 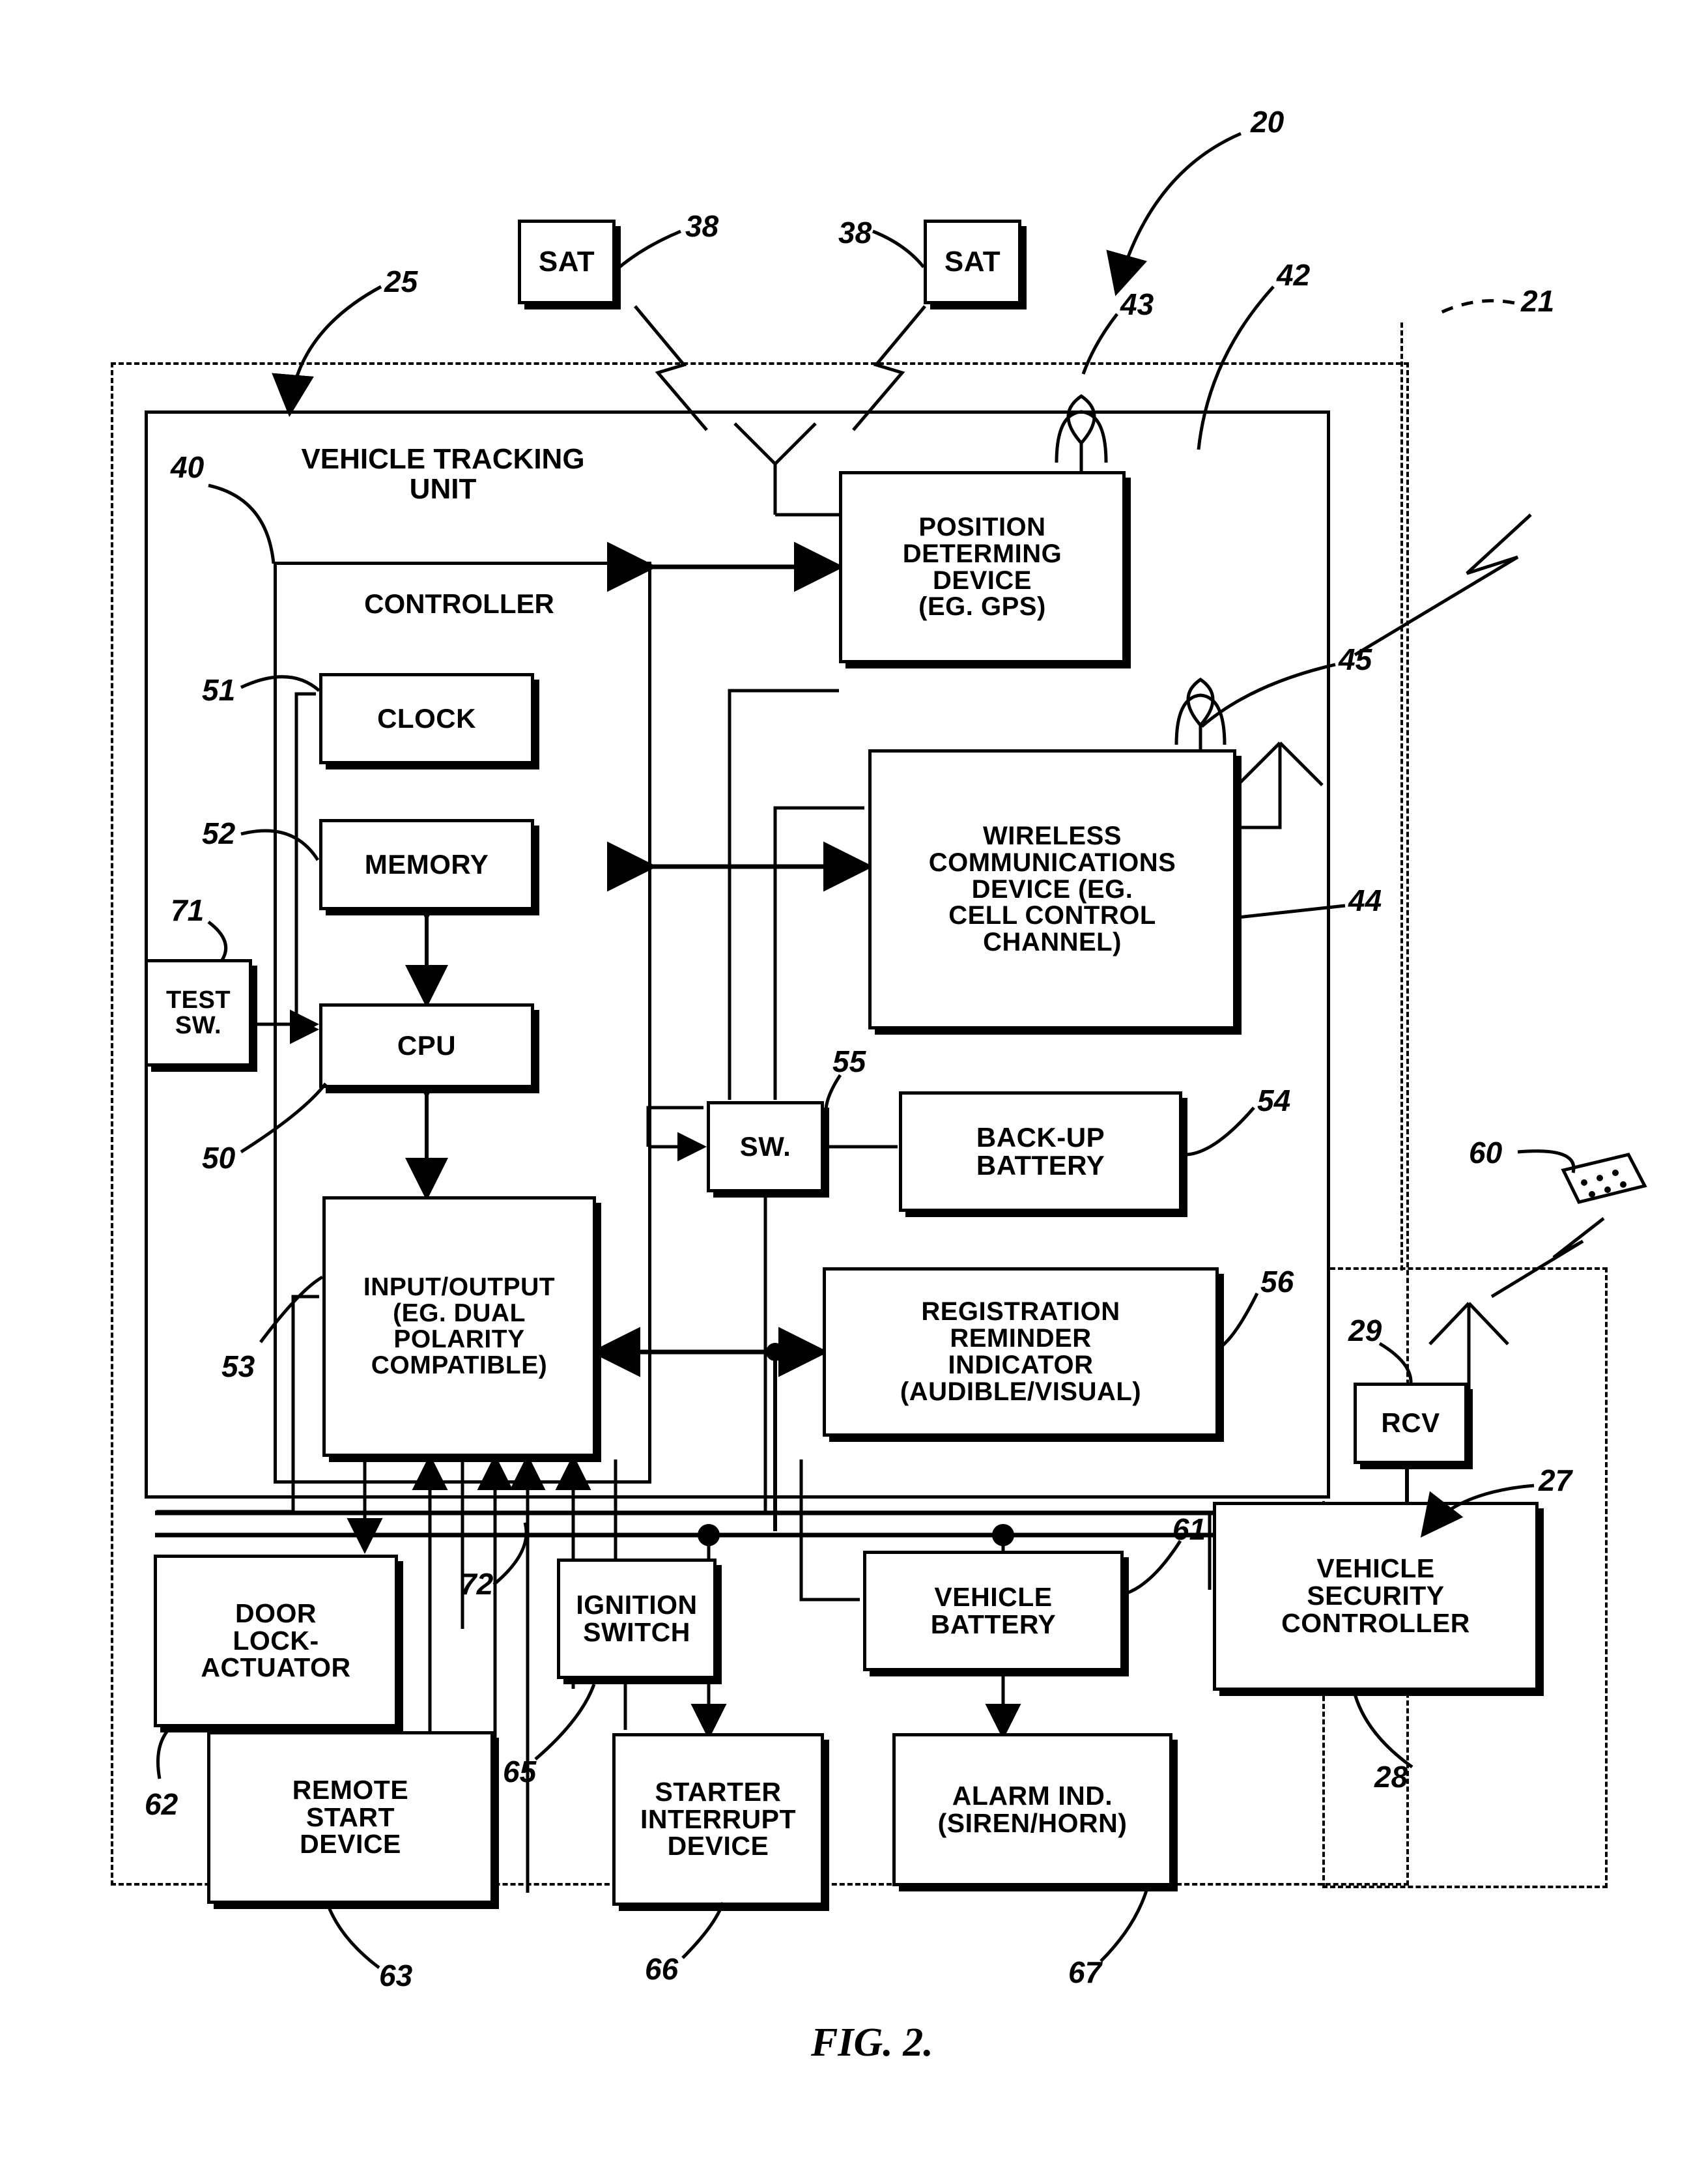 What do you see at coordinates (1355, 659) in the screenshot?
I see `numeral-45: 45` at bounding box center [1355, 659].